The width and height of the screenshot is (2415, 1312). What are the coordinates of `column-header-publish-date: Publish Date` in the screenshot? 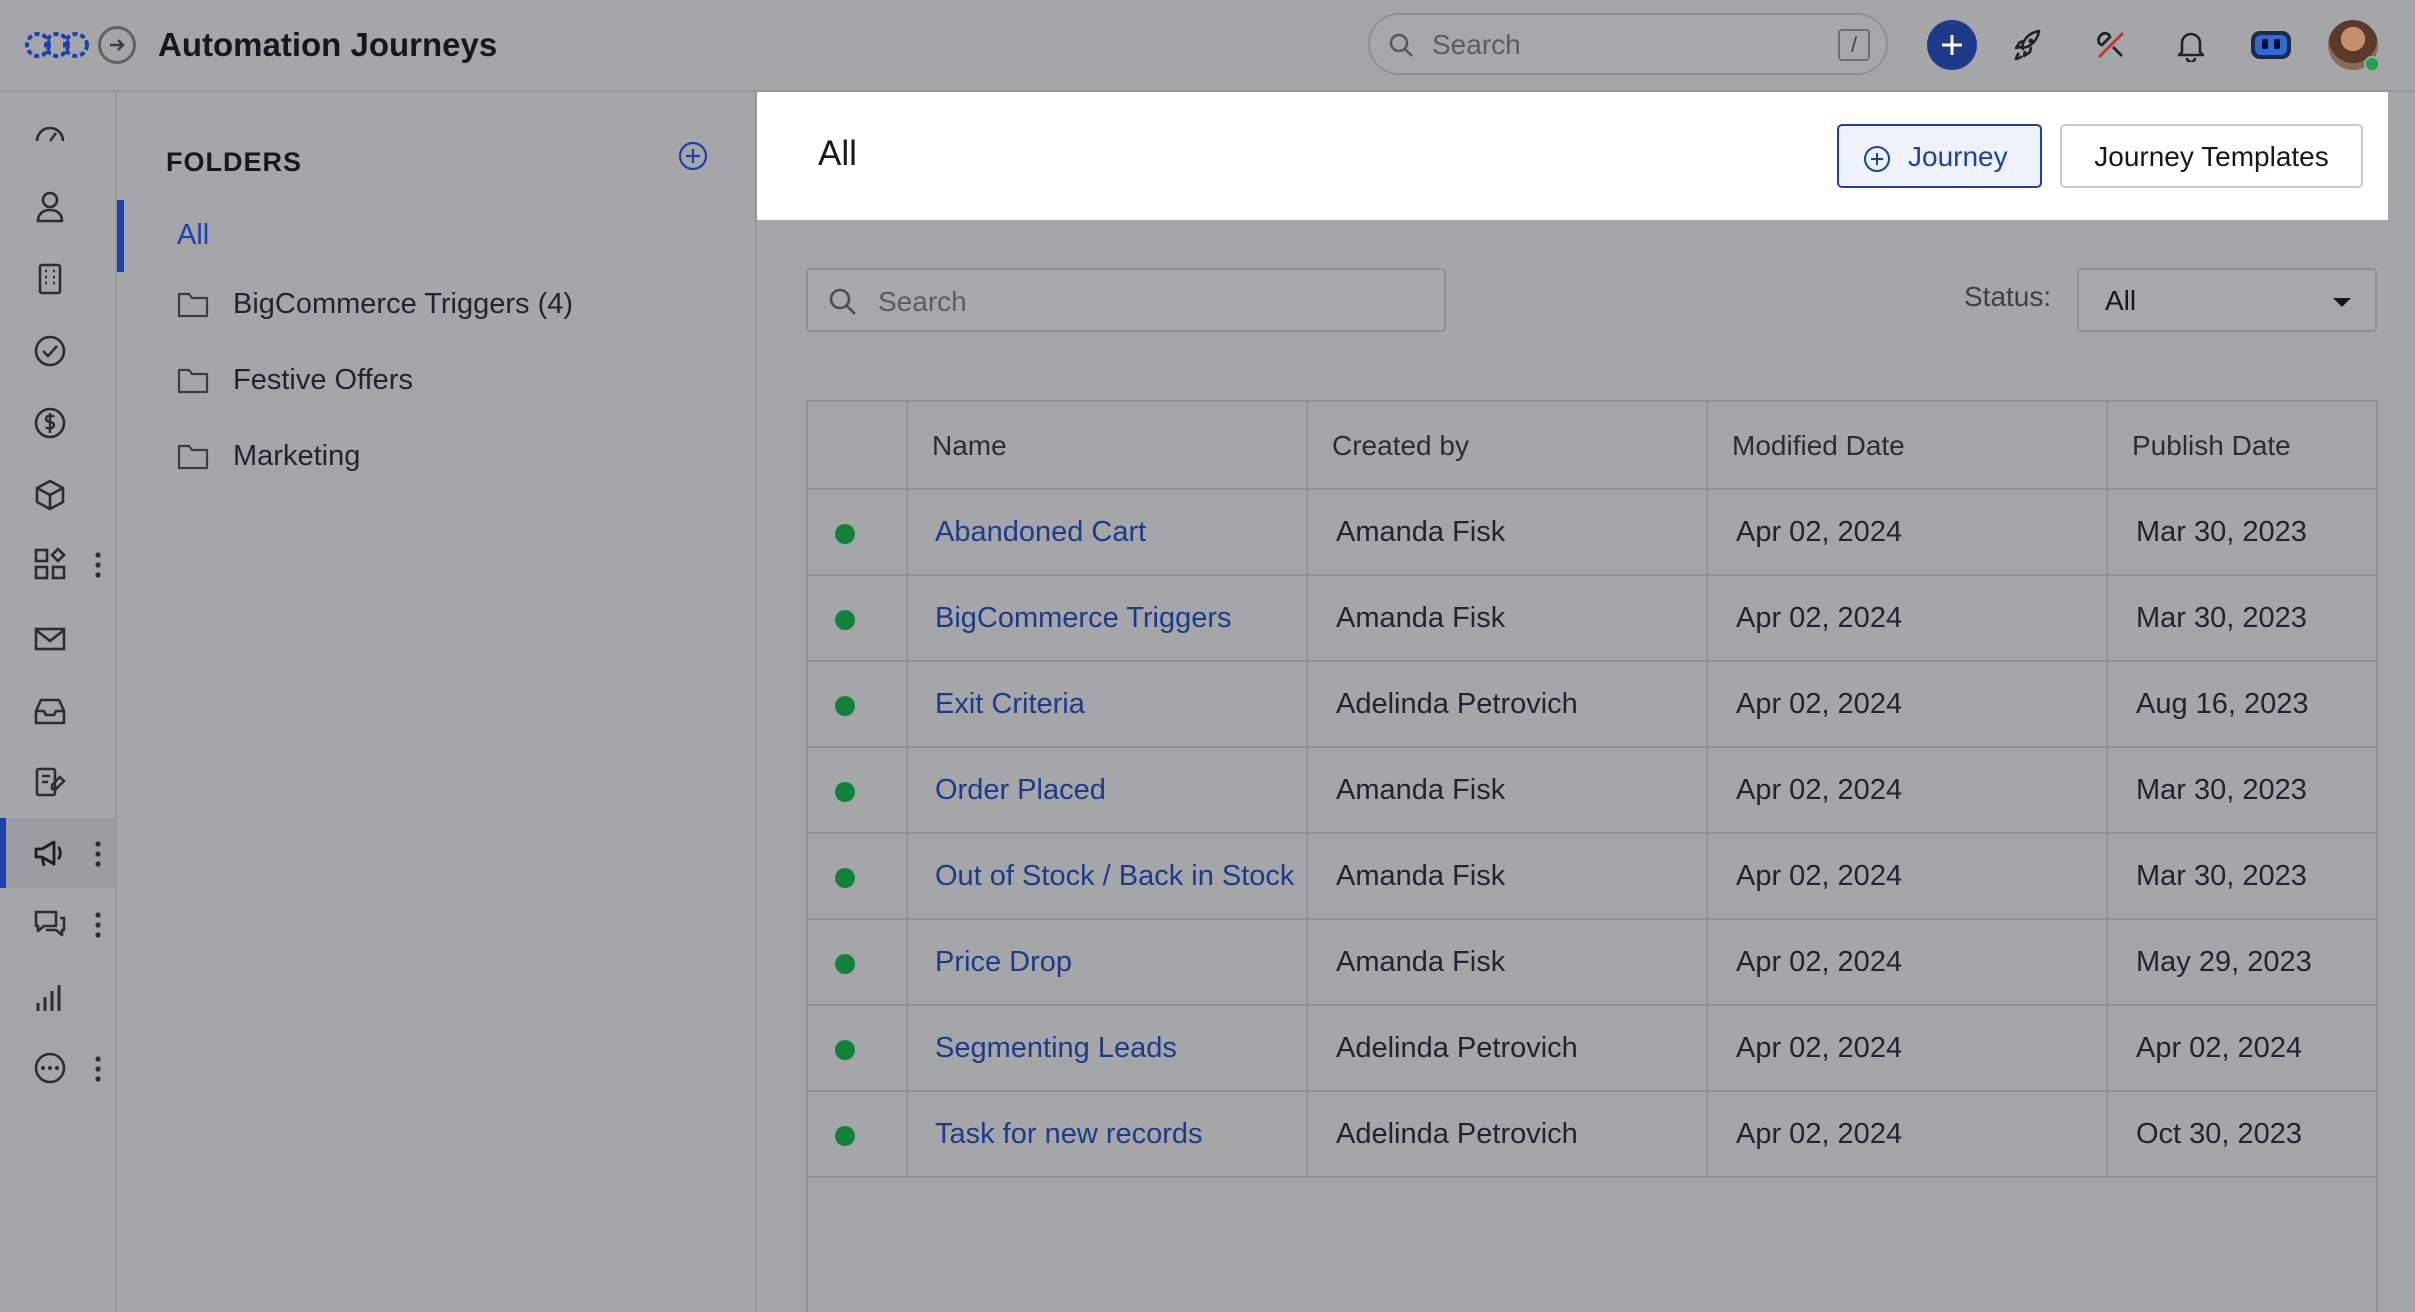 It's located at (2244, 446).